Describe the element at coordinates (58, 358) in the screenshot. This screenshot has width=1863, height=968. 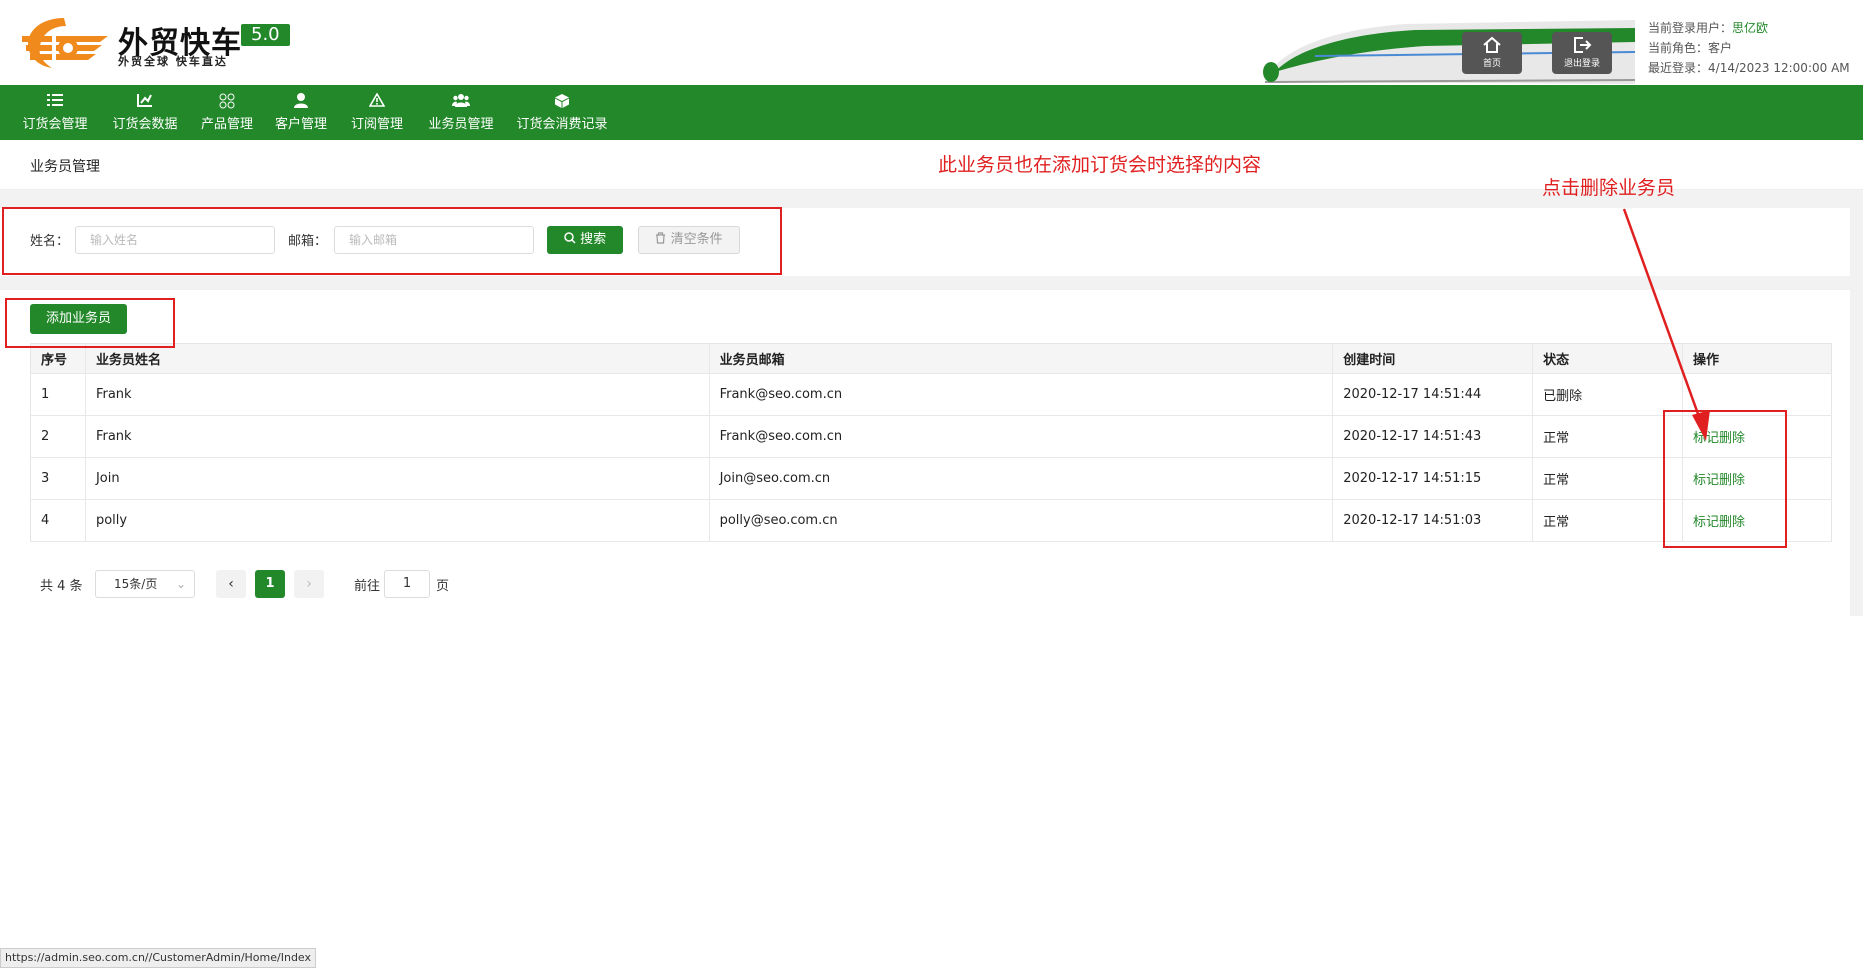
I see `col-header: 序号` at that location.